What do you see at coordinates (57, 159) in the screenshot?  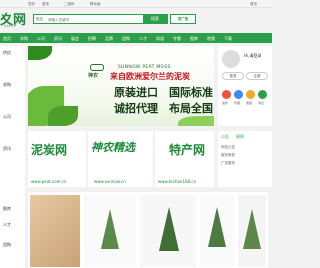 I see `ad-card: 泥炭网 www.peat.com.cn` at bounding box center [57, 159].